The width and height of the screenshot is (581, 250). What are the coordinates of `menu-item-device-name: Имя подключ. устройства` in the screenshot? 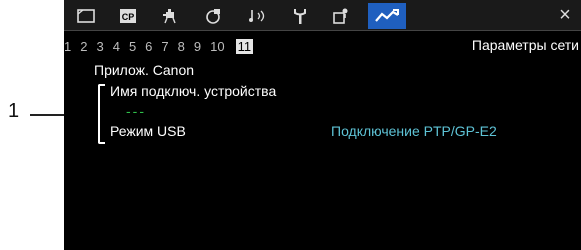 It's located at (193, 91).